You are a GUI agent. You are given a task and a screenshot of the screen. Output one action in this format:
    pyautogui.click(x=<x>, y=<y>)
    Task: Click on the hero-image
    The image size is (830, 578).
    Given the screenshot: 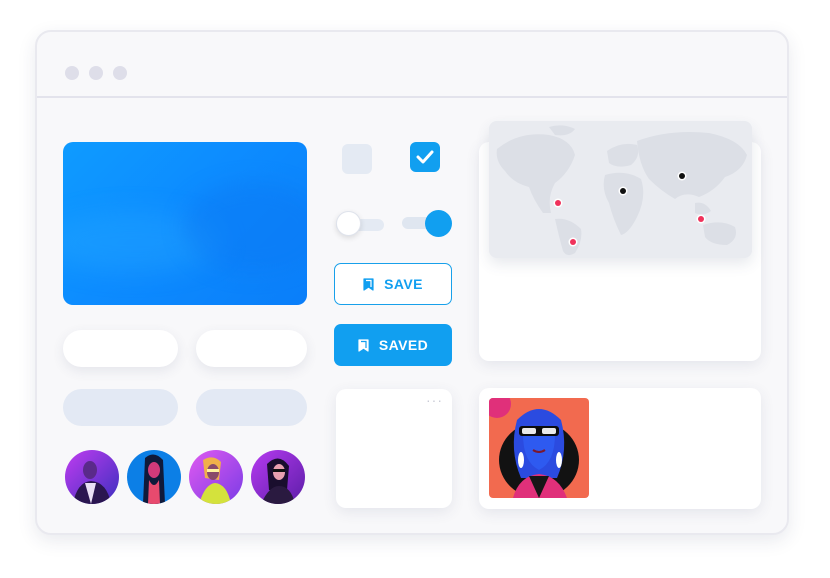 What is the action you would take?
    pyautogui.click(x=185, y=223)
    